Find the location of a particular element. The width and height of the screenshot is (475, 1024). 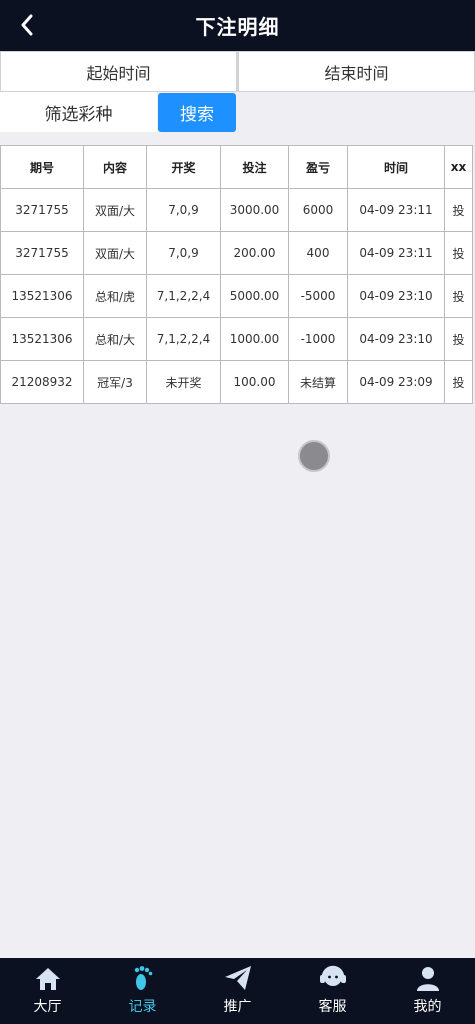

tab-label: 大厅 is located at coordinates (47, 1007).